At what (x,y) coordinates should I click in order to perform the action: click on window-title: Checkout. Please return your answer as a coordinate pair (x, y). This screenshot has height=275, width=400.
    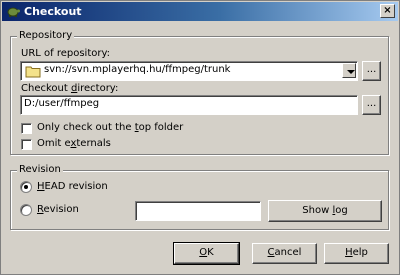
    Looking at the image, I should click on (53, 11).